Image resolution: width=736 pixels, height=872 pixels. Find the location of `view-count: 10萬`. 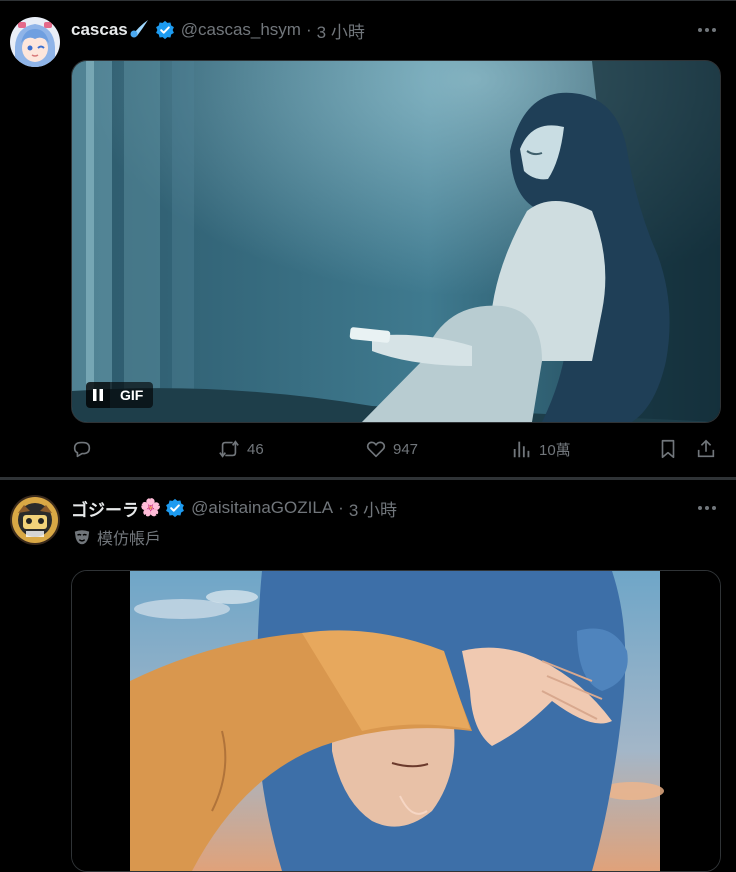

view-count: 10萬 is located at coordinates (555, 450).